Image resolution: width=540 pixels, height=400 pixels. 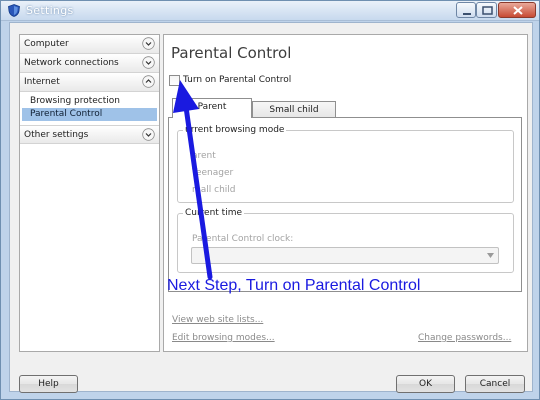 What do you see at coordinates (204, 156) in the screenshot?
I see `mode-option-parent: arent` at bounding box center [204, 156].